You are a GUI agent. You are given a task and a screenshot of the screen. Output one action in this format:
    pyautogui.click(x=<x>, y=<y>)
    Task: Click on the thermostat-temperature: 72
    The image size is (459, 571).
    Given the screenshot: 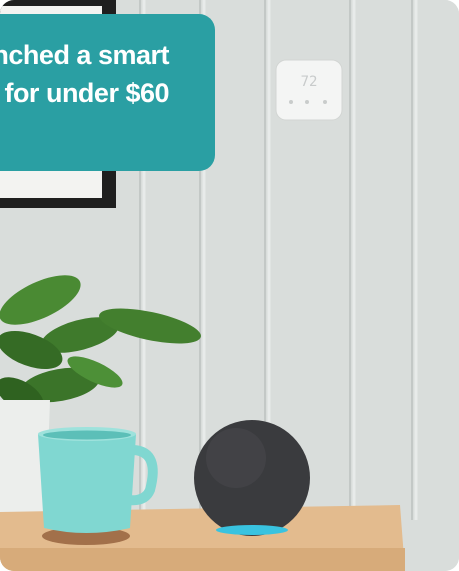 What is the action you would take?
    pyautogui.click(x=309, y=82)
    